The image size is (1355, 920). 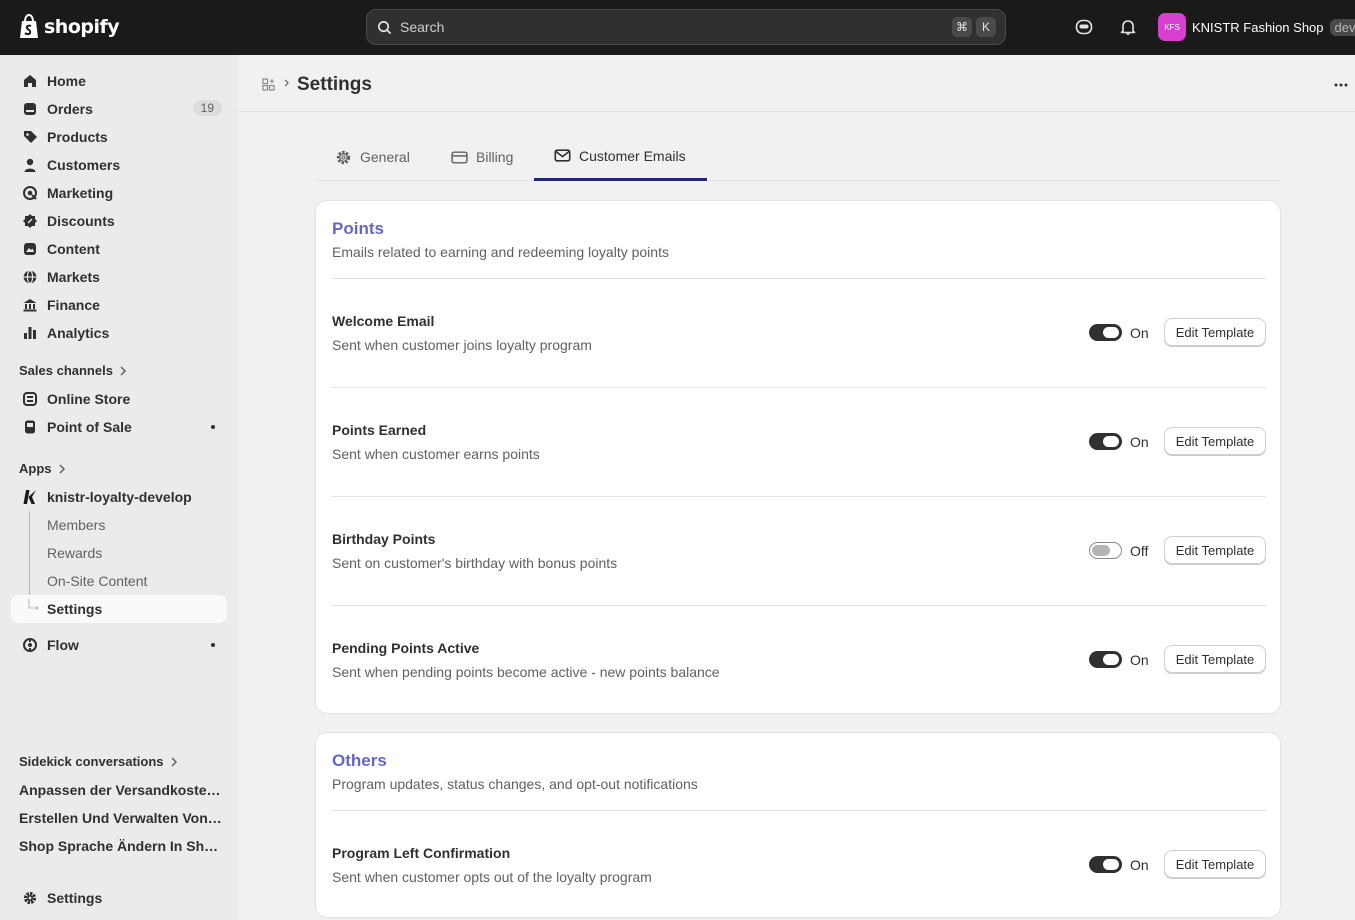 I want to click on page-title: Settings, so click(x=334, y=84).